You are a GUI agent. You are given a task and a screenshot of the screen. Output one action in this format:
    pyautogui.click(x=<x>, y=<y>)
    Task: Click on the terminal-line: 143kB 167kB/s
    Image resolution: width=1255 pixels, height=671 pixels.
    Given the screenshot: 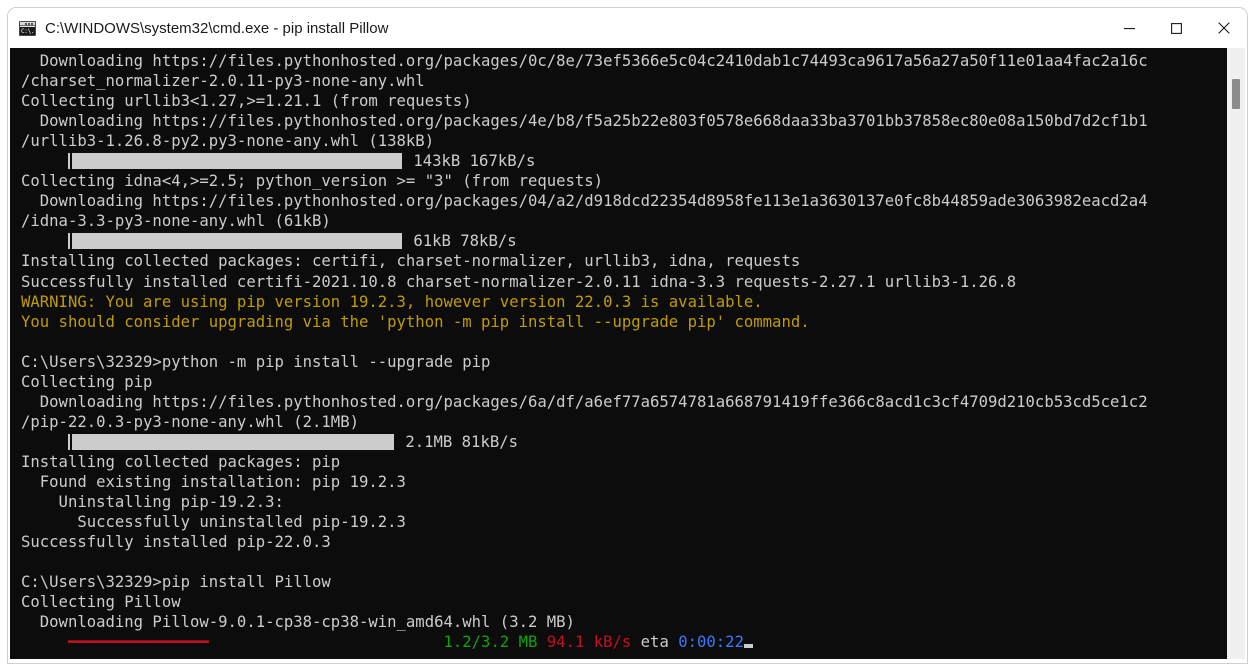 What is the action you would take?
    pyautogui.click(x=622, y=161)
    